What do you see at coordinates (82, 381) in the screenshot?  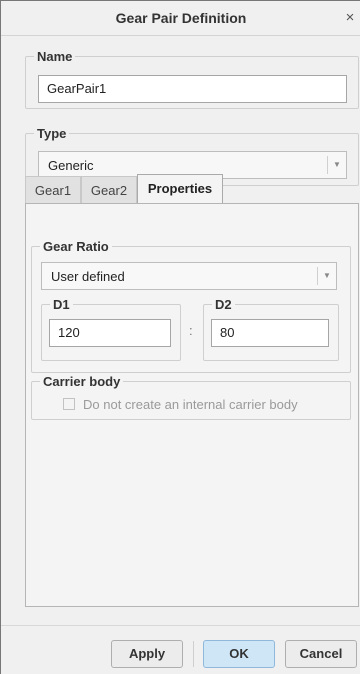 I see `carrier-body-label: Carrier body` at bounding box center [82, 381].